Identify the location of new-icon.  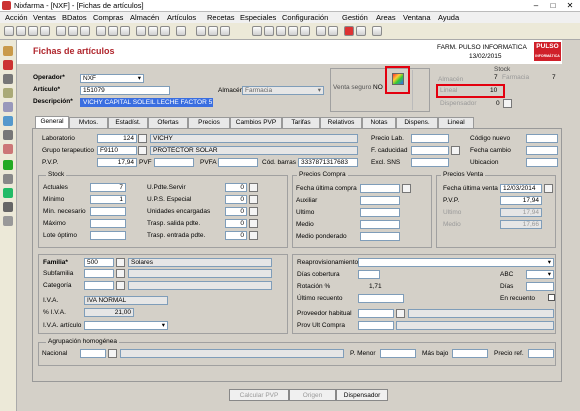
(61, 31).